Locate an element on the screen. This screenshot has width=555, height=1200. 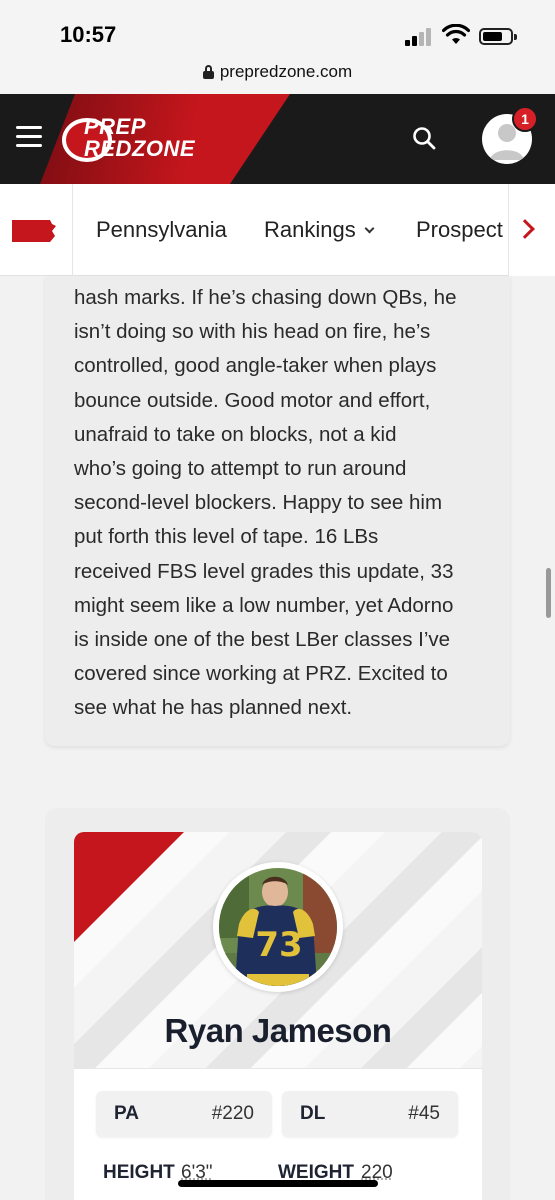
address-bar: prepredzone.com is located at coordinates (277, 77).